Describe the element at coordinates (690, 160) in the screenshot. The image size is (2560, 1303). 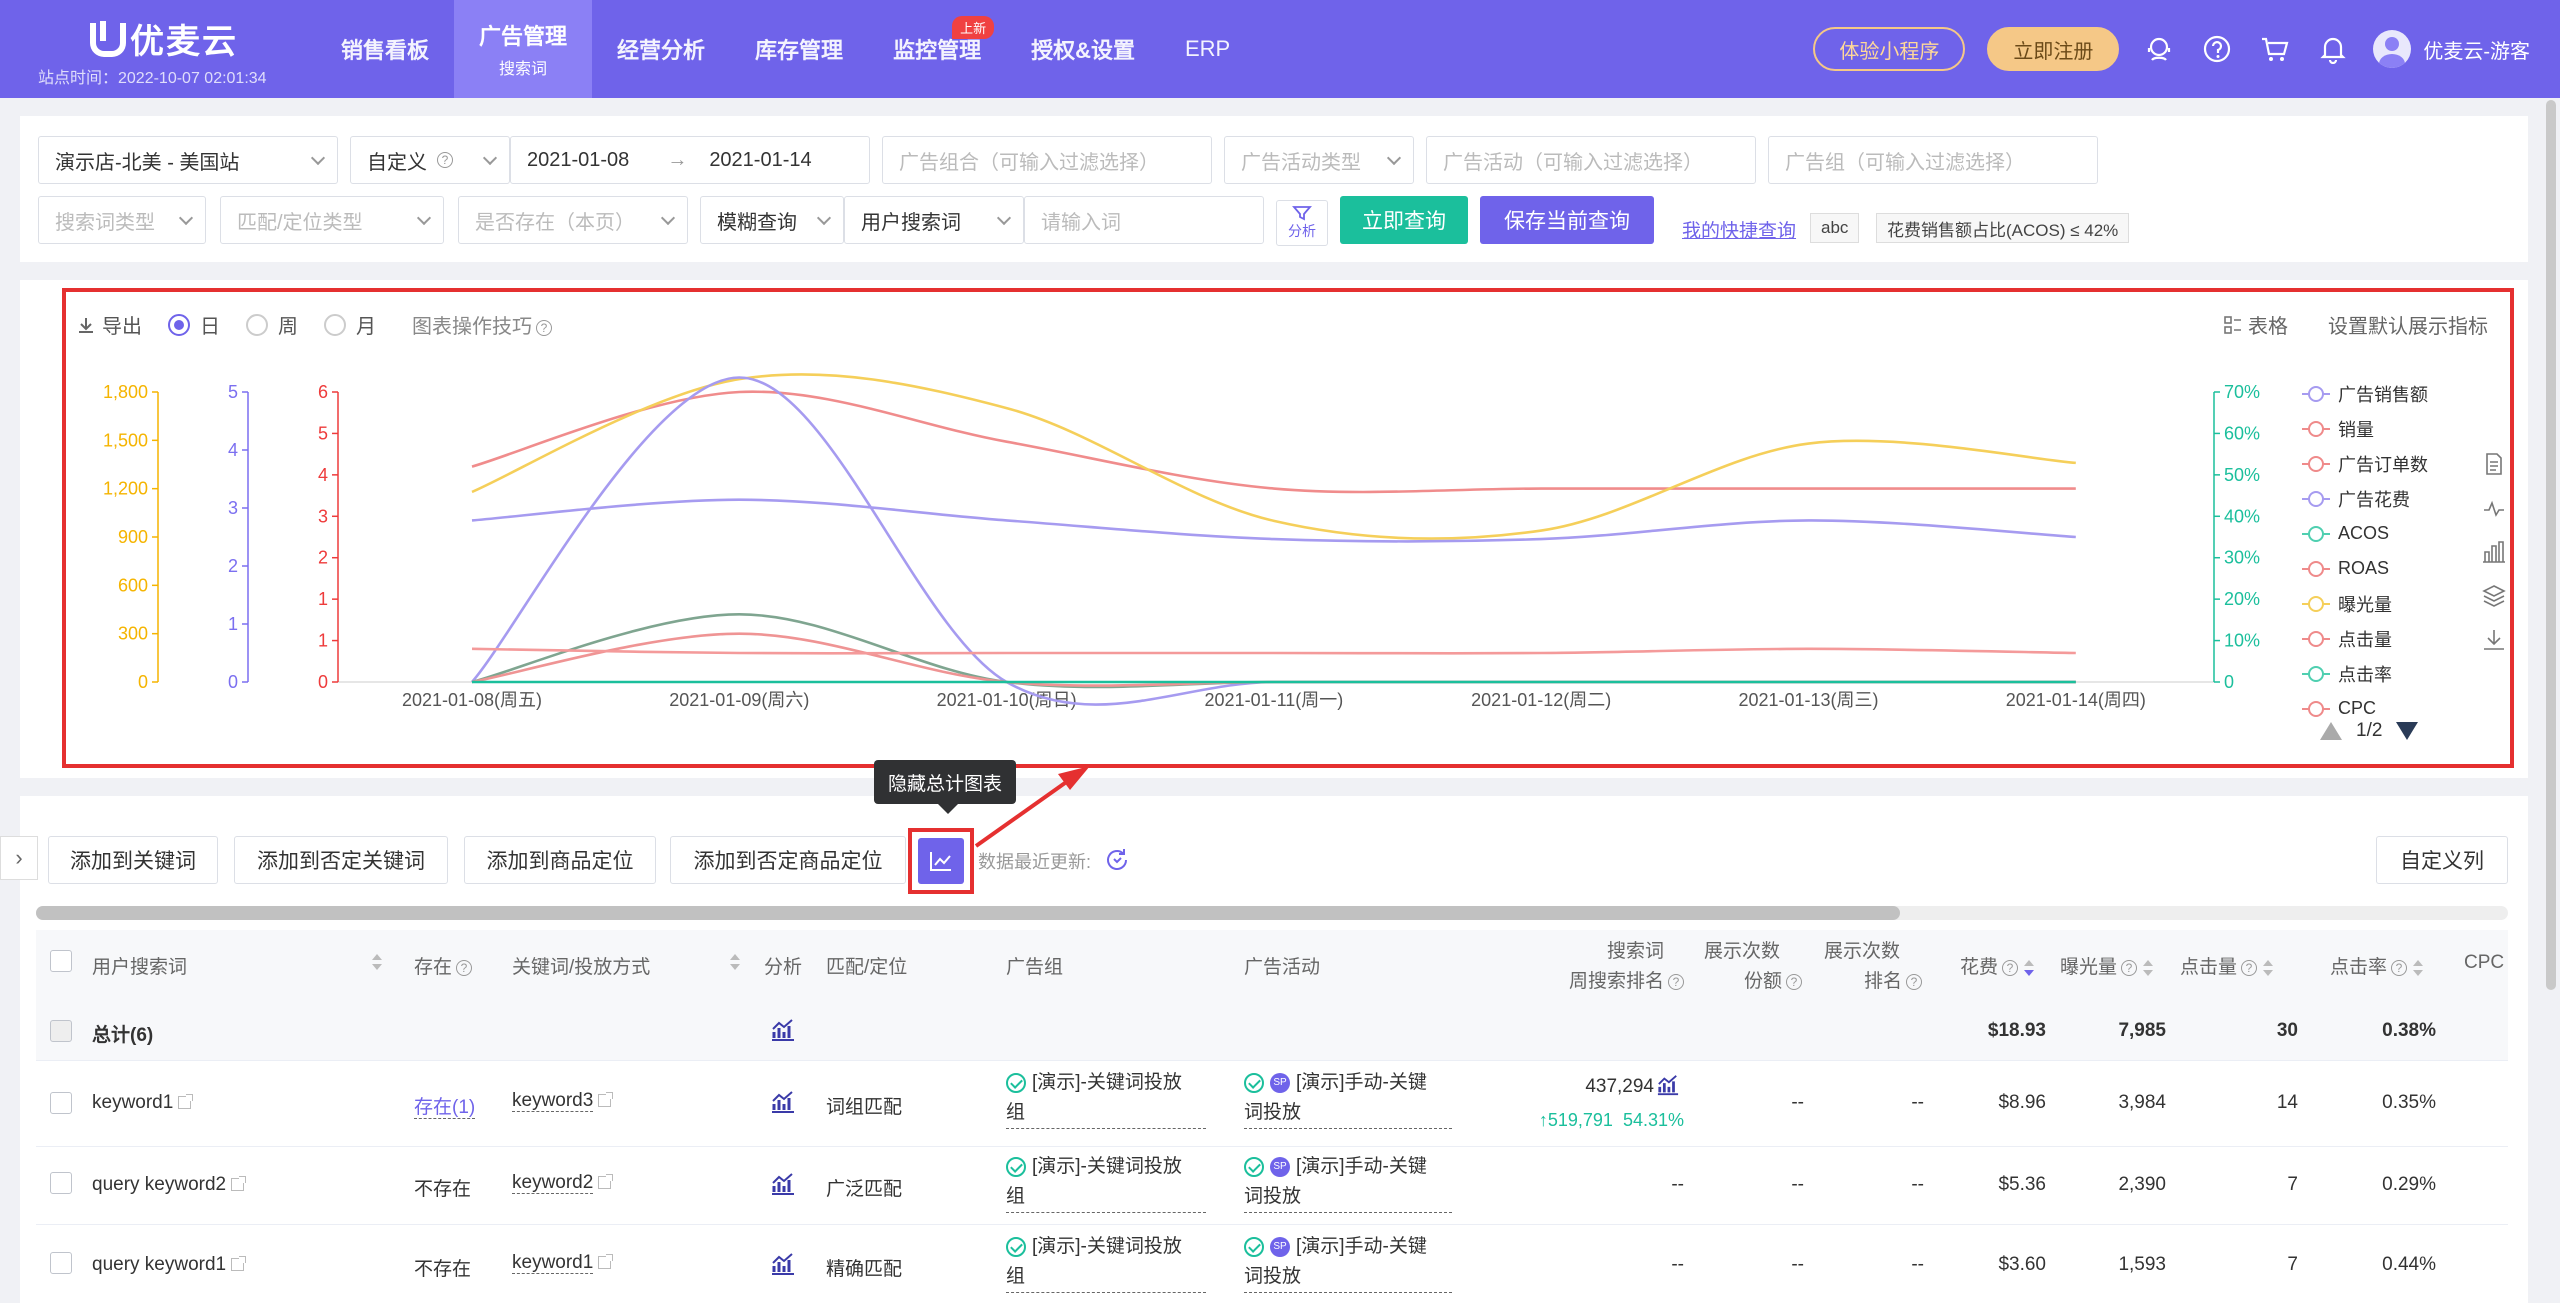
I see `date-range-picker: 2021-01-08 → 2021-01-14` at that location.